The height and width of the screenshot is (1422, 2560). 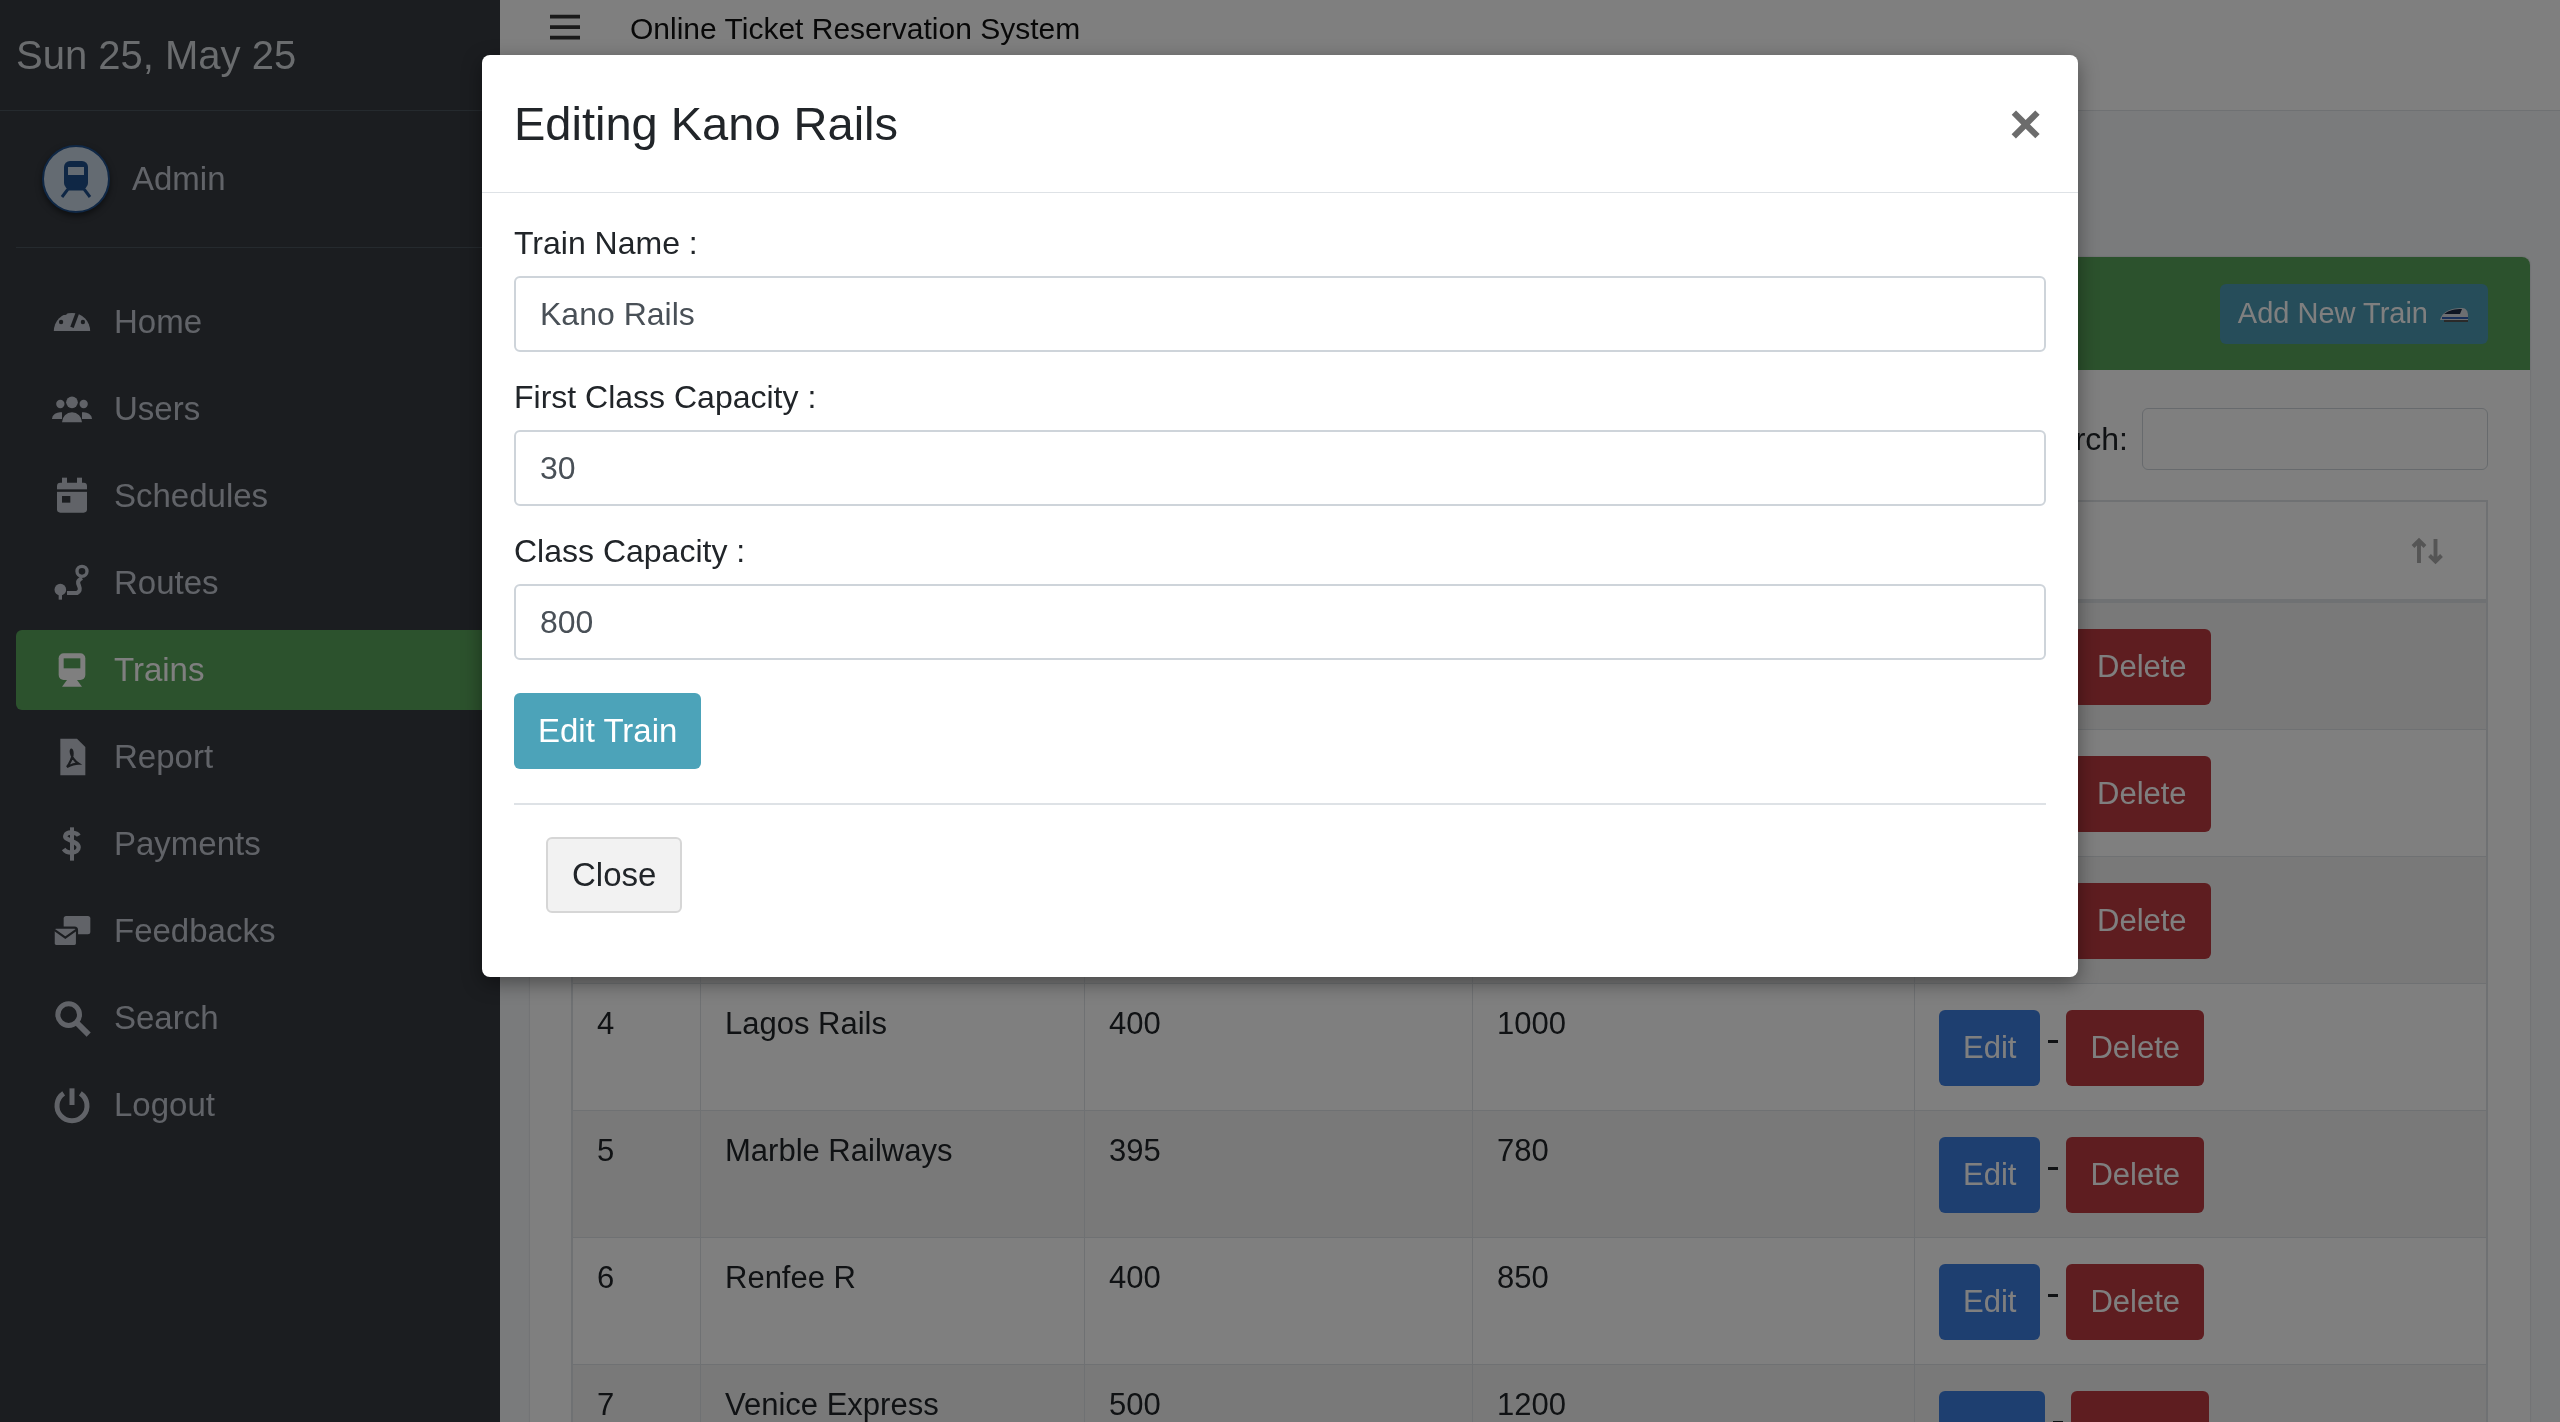 I want to click on input-field: Kano Rails, so click(x=1280, y=314).